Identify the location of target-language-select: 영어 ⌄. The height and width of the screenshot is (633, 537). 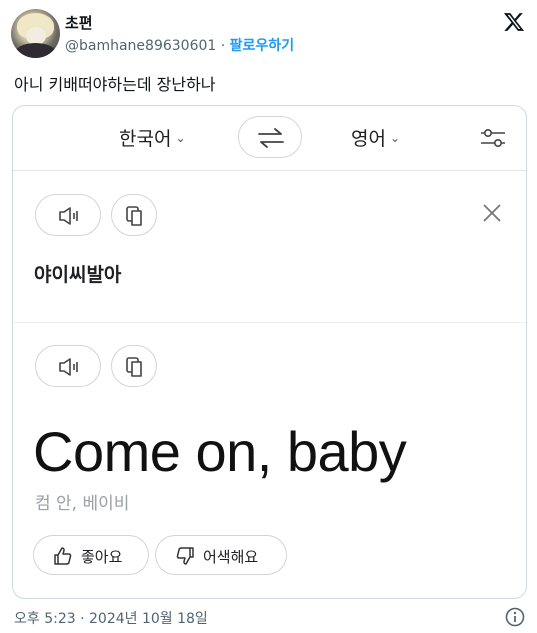
(375, 137).